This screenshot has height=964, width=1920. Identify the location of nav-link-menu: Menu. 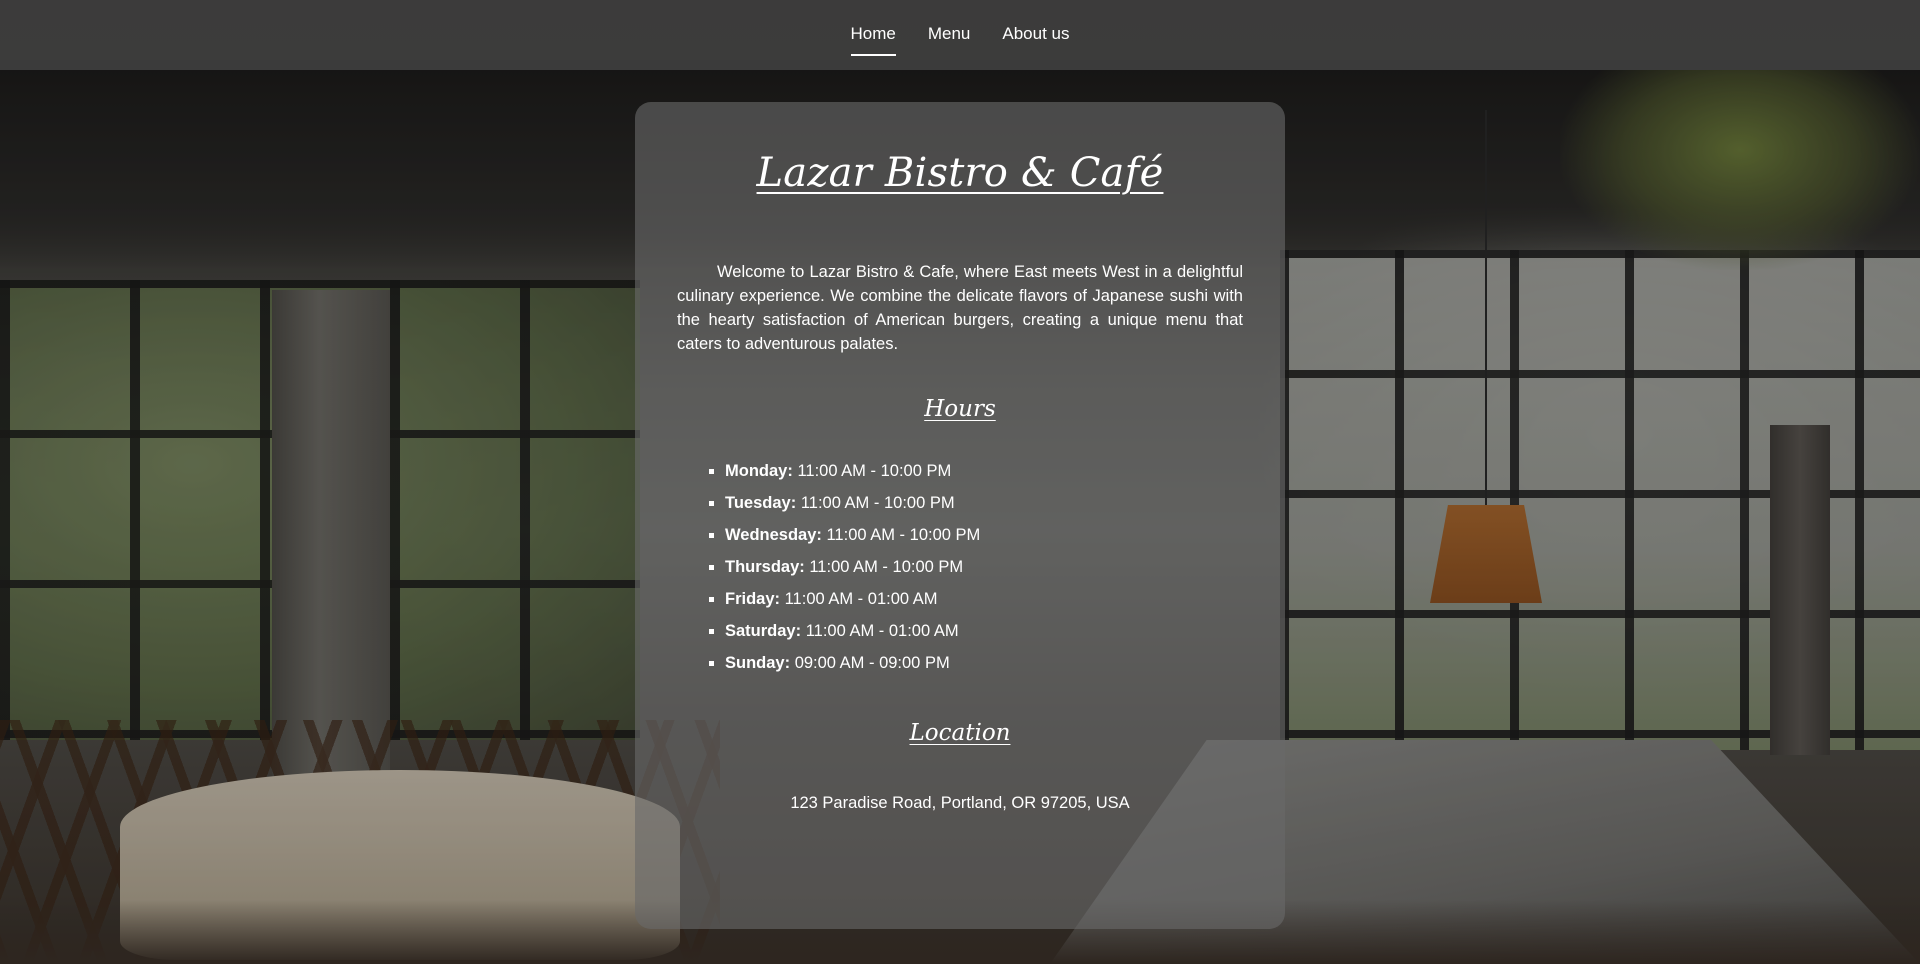
(949, 40).